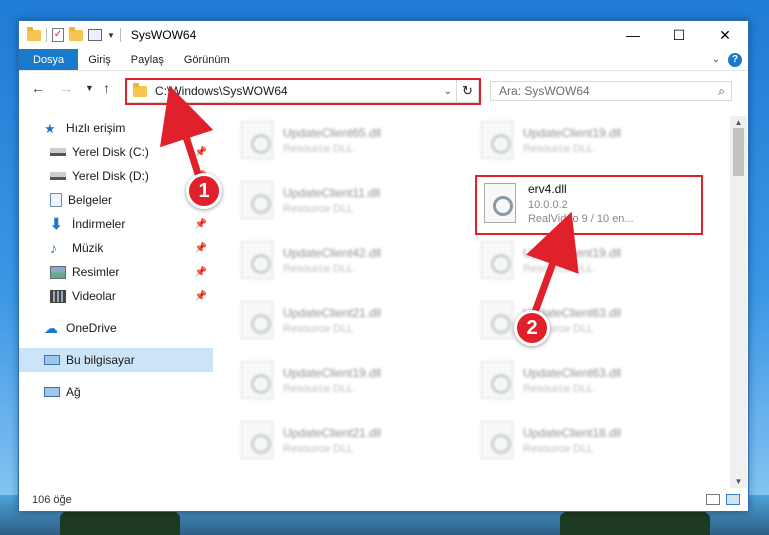  What do you see at coordinates (186, 133) in the screenshot?
I see `arrow-to-address-bar` at bounding box center [186, 133].